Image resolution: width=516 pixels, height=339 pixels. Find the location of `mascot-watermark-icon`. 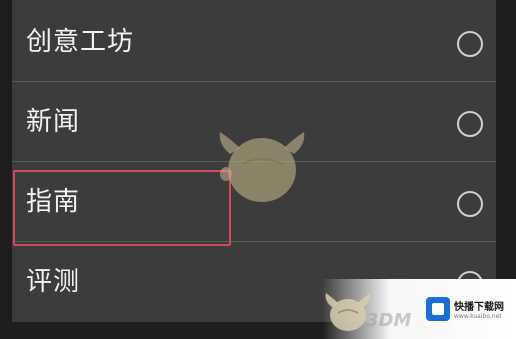

mascot-watermark-icon is located at coordinates (262, 167).